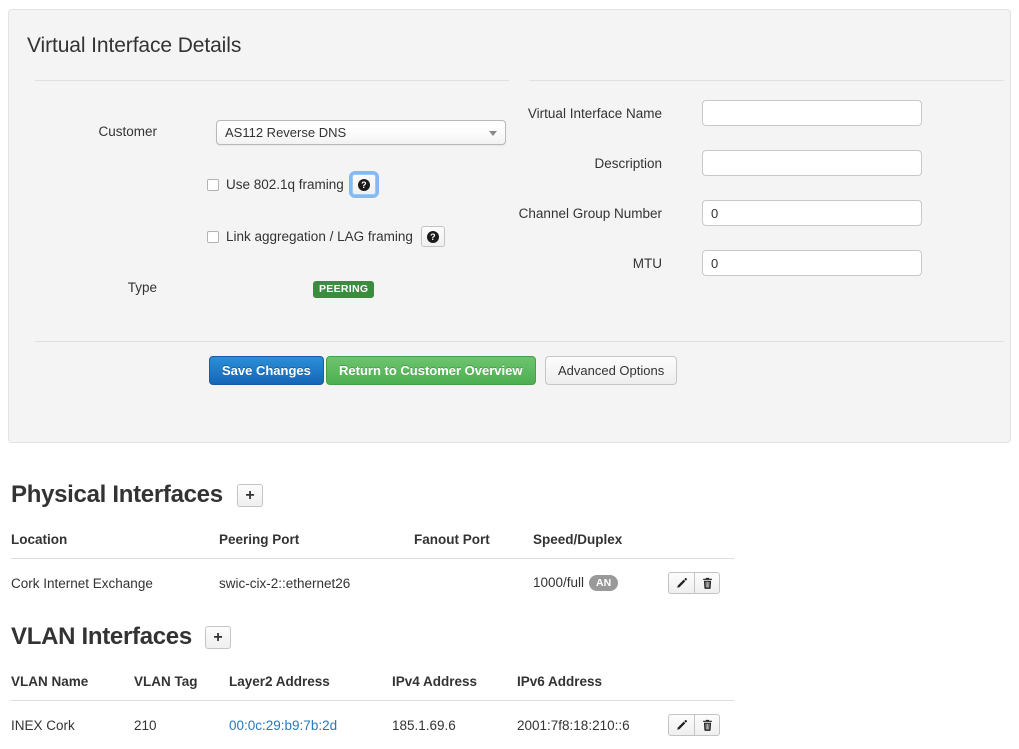 The width and height of the screenshot is (1019, 749). What do you see at coordinates (812, 213) in the screenshot?
I see `channel-group-number-input` at bounding box center [812, 213].